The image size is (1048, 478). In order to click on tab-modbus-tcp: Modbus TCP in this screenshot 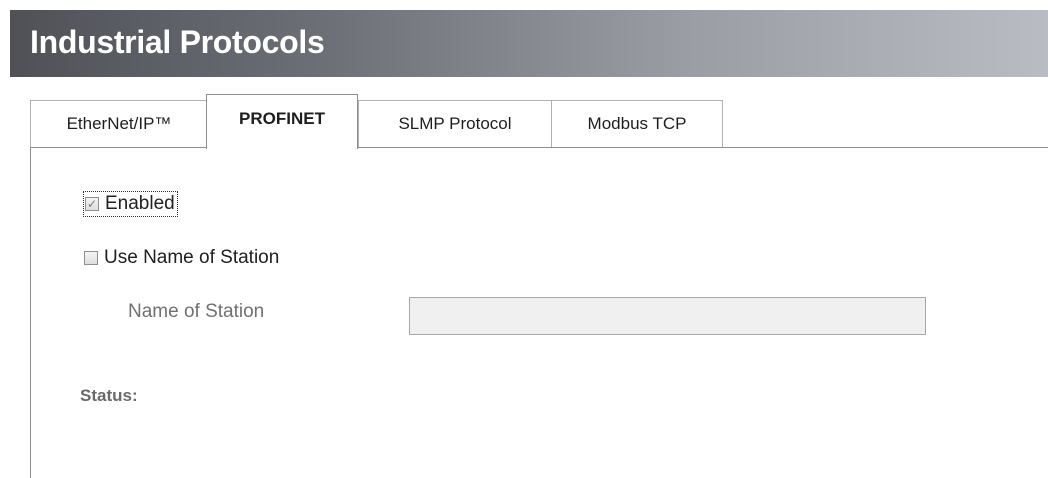, I will do `click(637, 123)`.